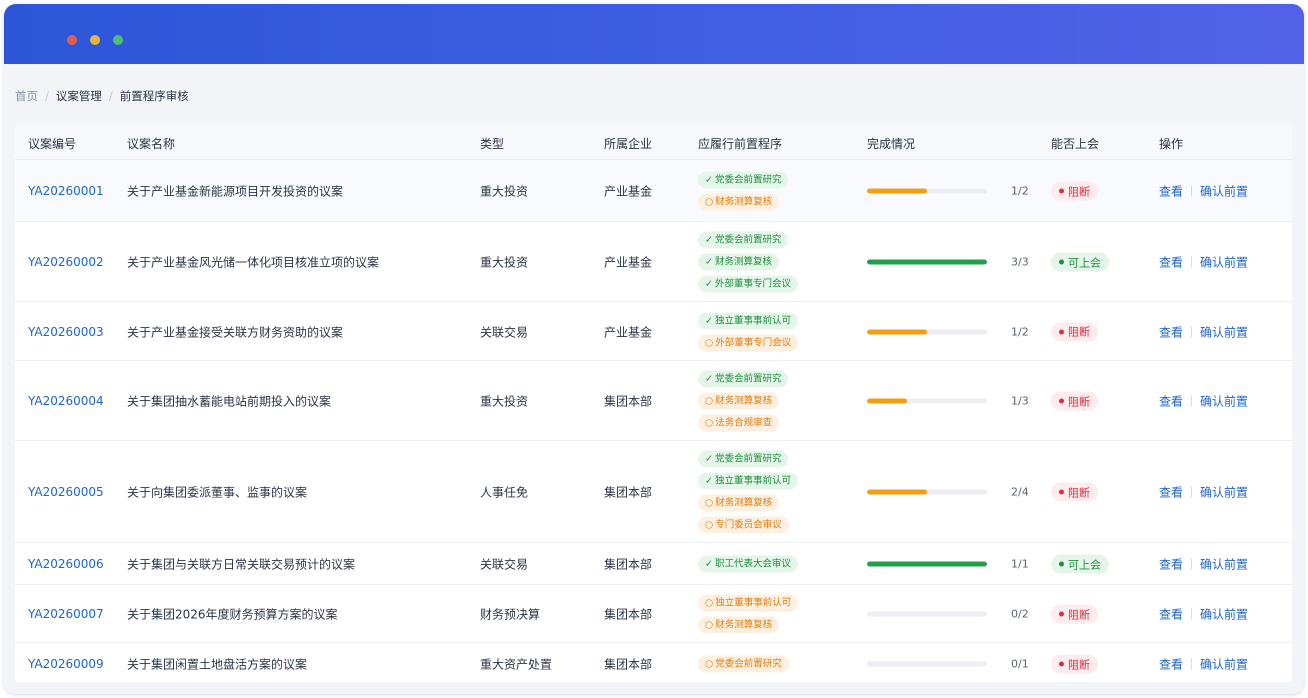  I want to click on procedure-tag-list: ✓ 职工代表大会审议, so click(748, 564).